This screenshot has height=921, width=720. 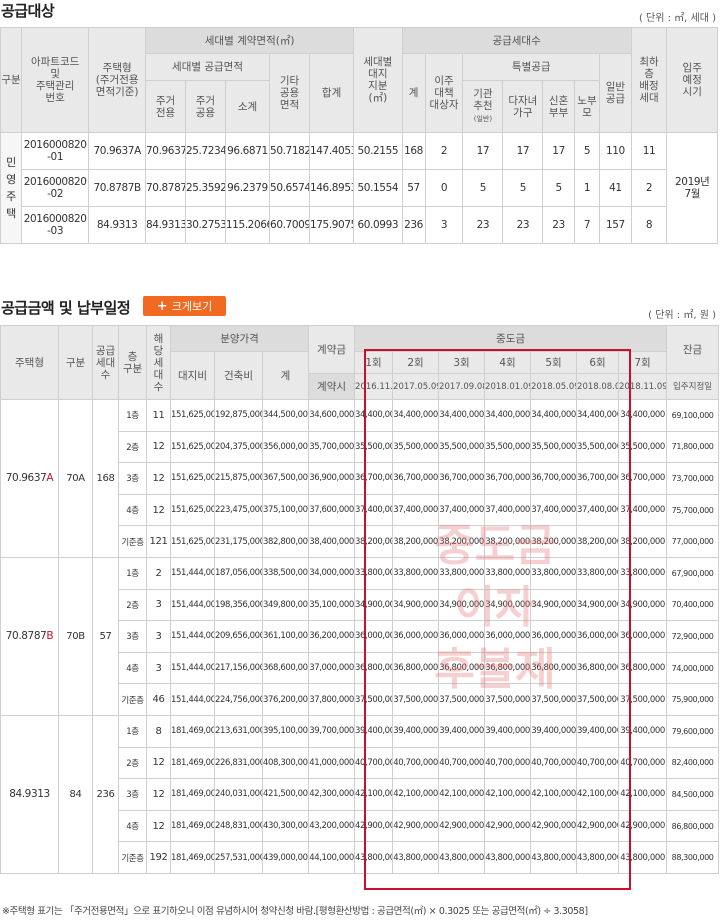 I want to click on middle-payment-3-cell: 38,200,000, so click(x=462, y=541).